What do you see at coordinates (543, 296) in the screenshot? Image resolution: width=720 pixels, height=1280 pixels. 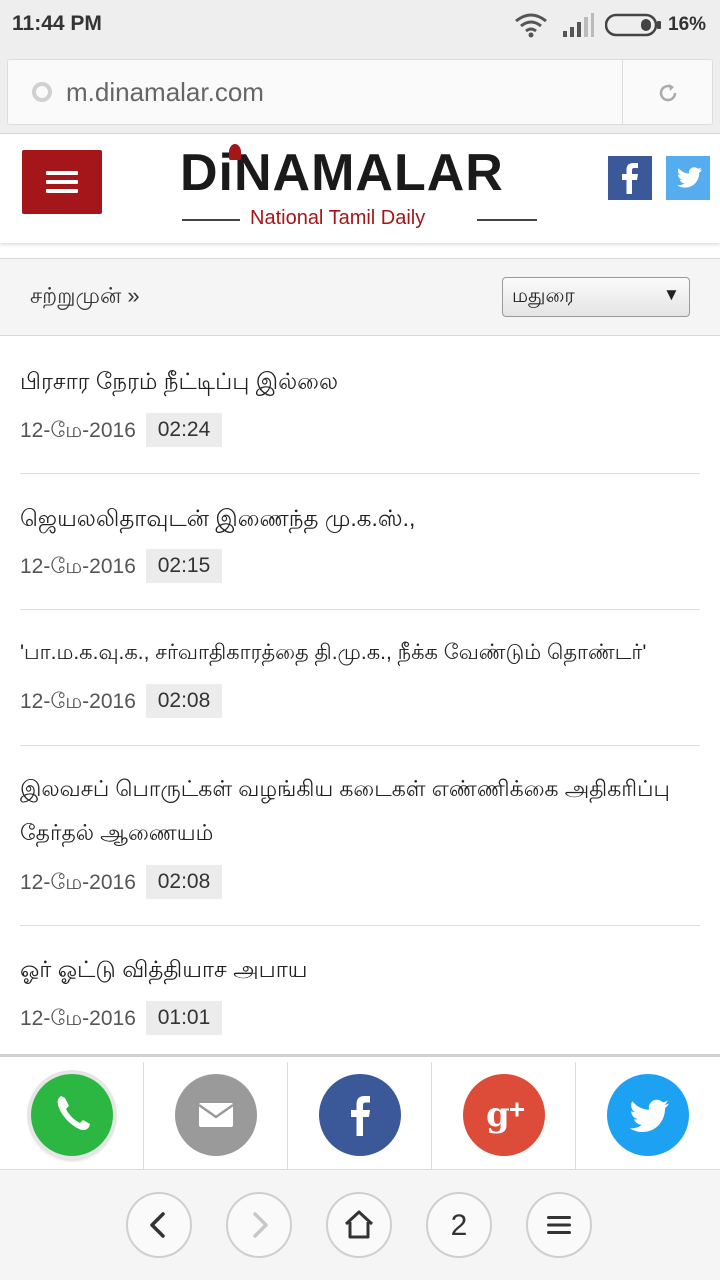 I see `select-value: மதுரை` at bounding box center [543, 296].